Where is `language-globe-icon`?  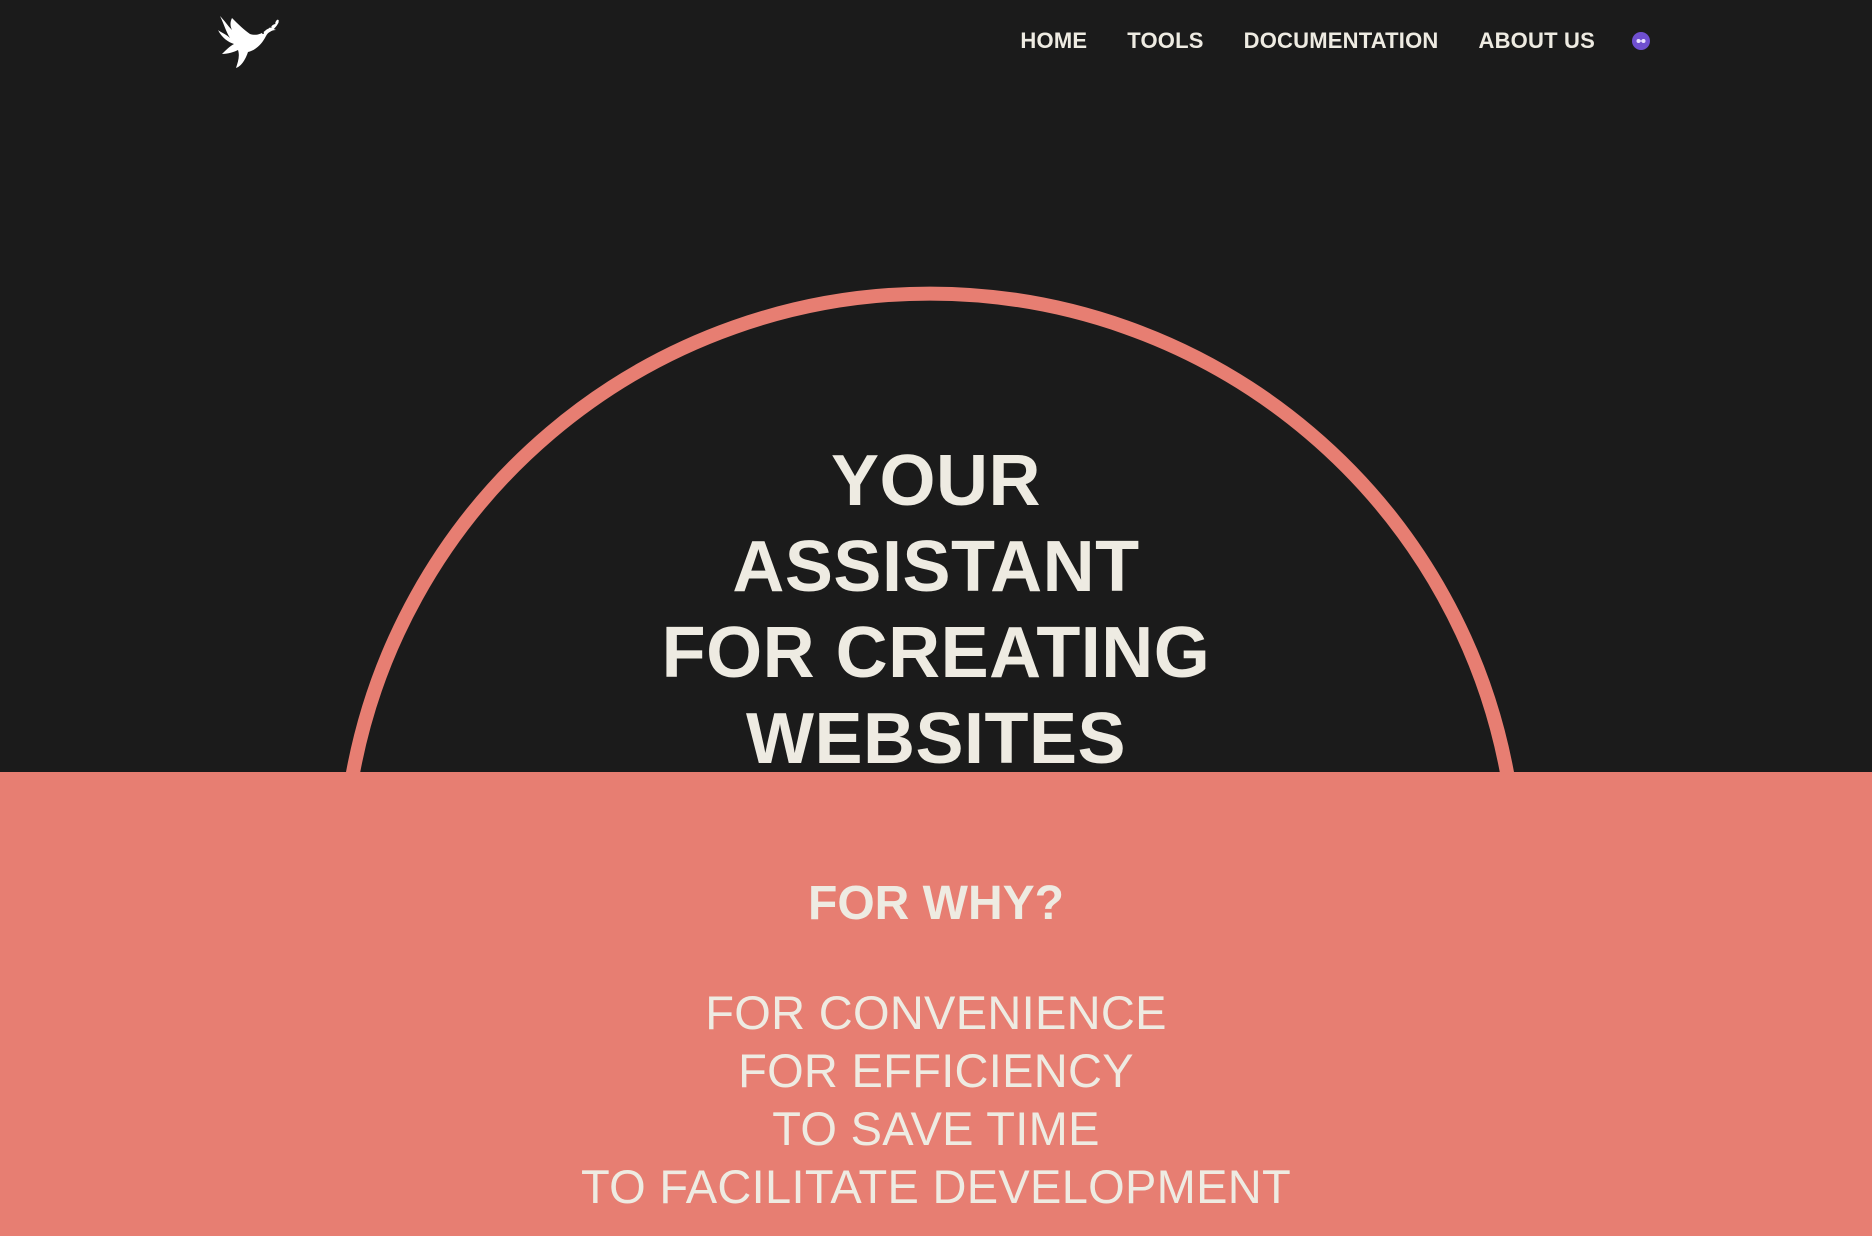 language-globe-icon is located at coordinates (1641, 41).